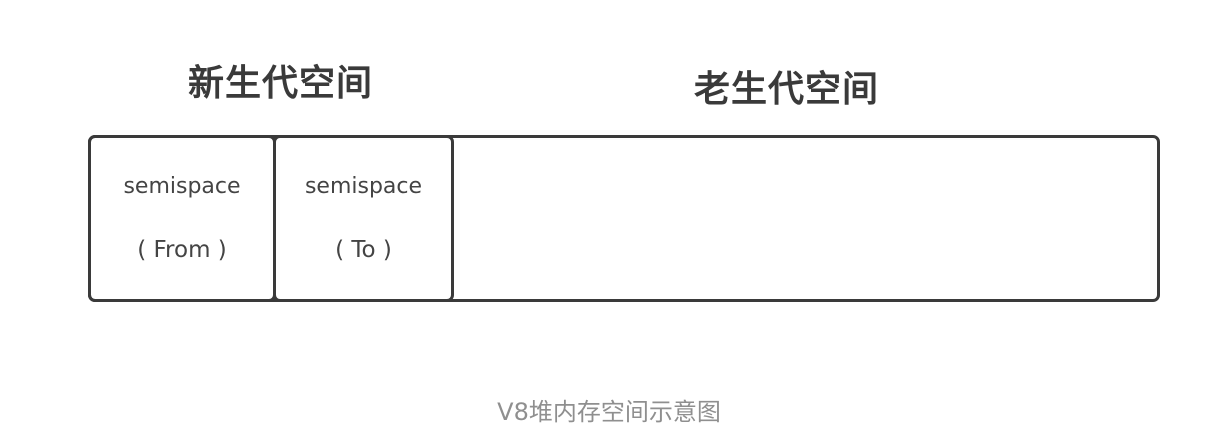  Describe the element at coordinates (363, 186) in the screenshot. I see `semispace-to-label: semispace` at that location.